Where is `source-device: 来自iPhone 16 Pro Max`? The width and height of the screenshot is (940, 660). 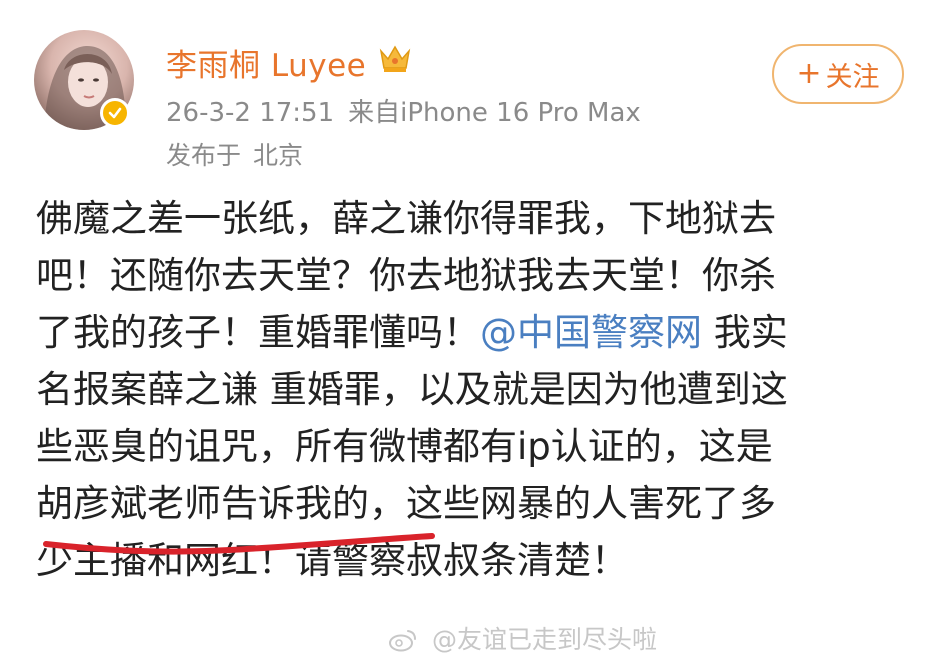 source-device: 来自iPhone 16 Pro Max is located at coordinates (494, 113).